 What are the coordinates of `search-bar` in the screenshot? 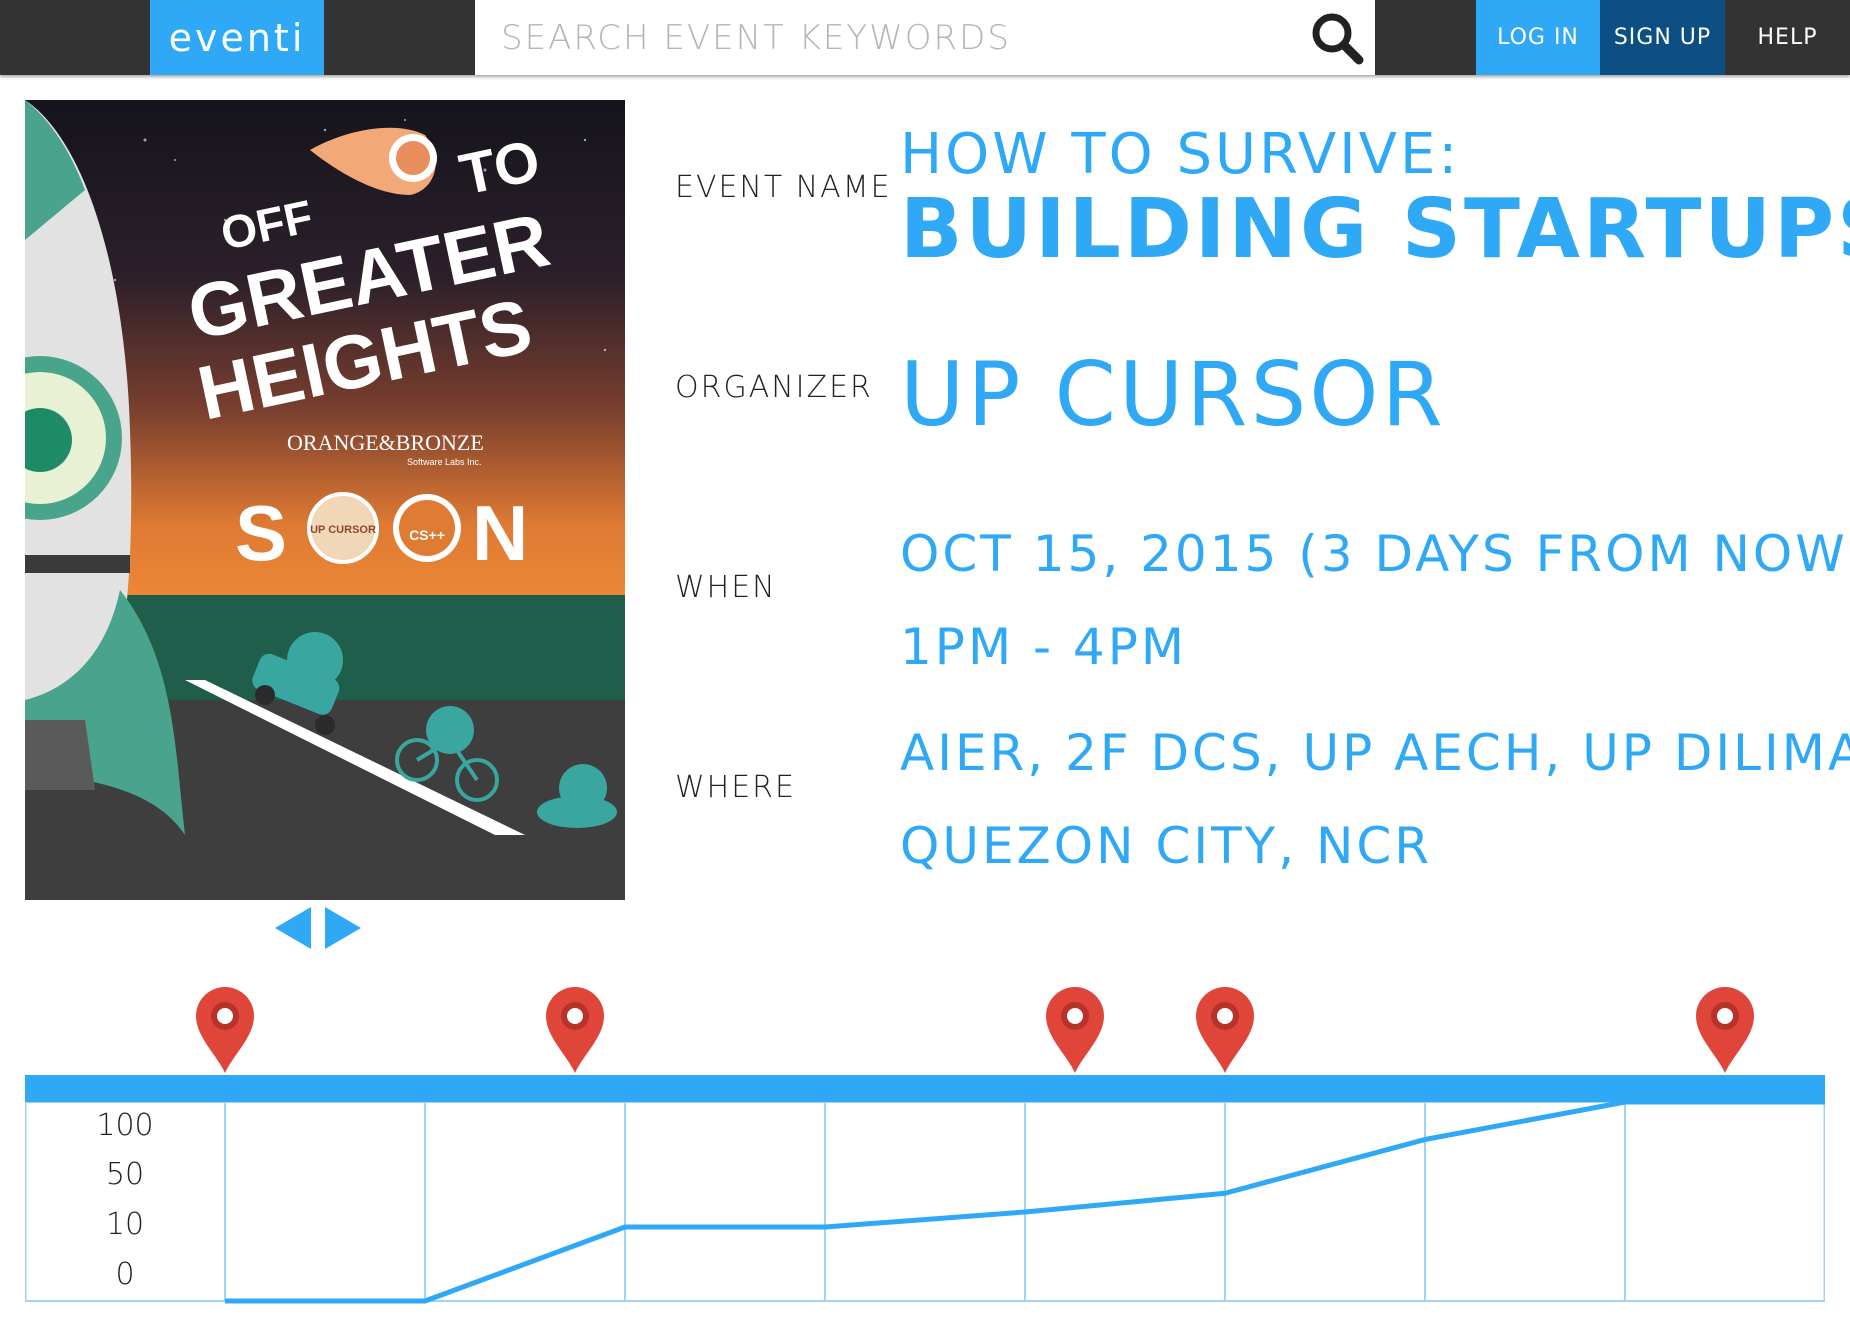 It's located at (925, 37).